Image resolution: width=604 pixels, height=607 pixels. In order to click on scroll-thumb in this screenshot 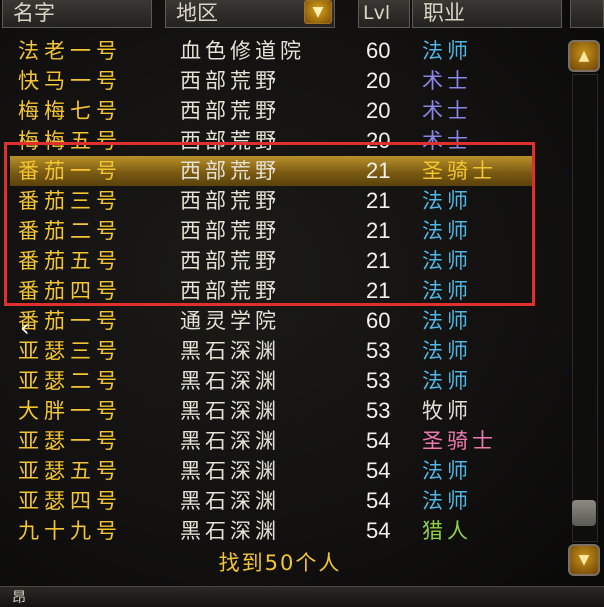, I will do `click(584, 513)`.